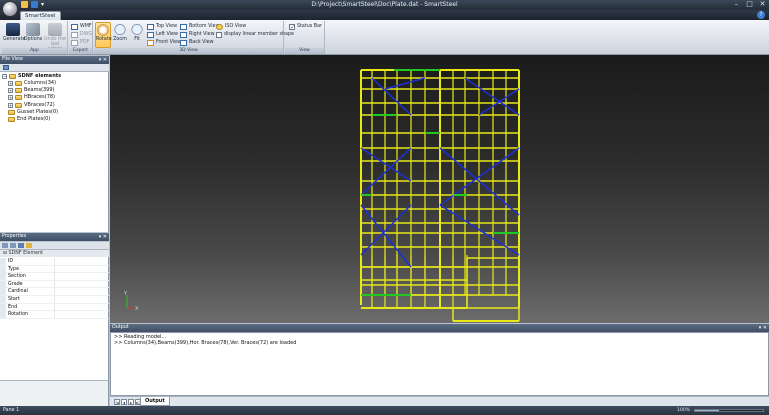 This screenshot has height=415, width=769. I want to click on options-button: Options, so click(33, 35).